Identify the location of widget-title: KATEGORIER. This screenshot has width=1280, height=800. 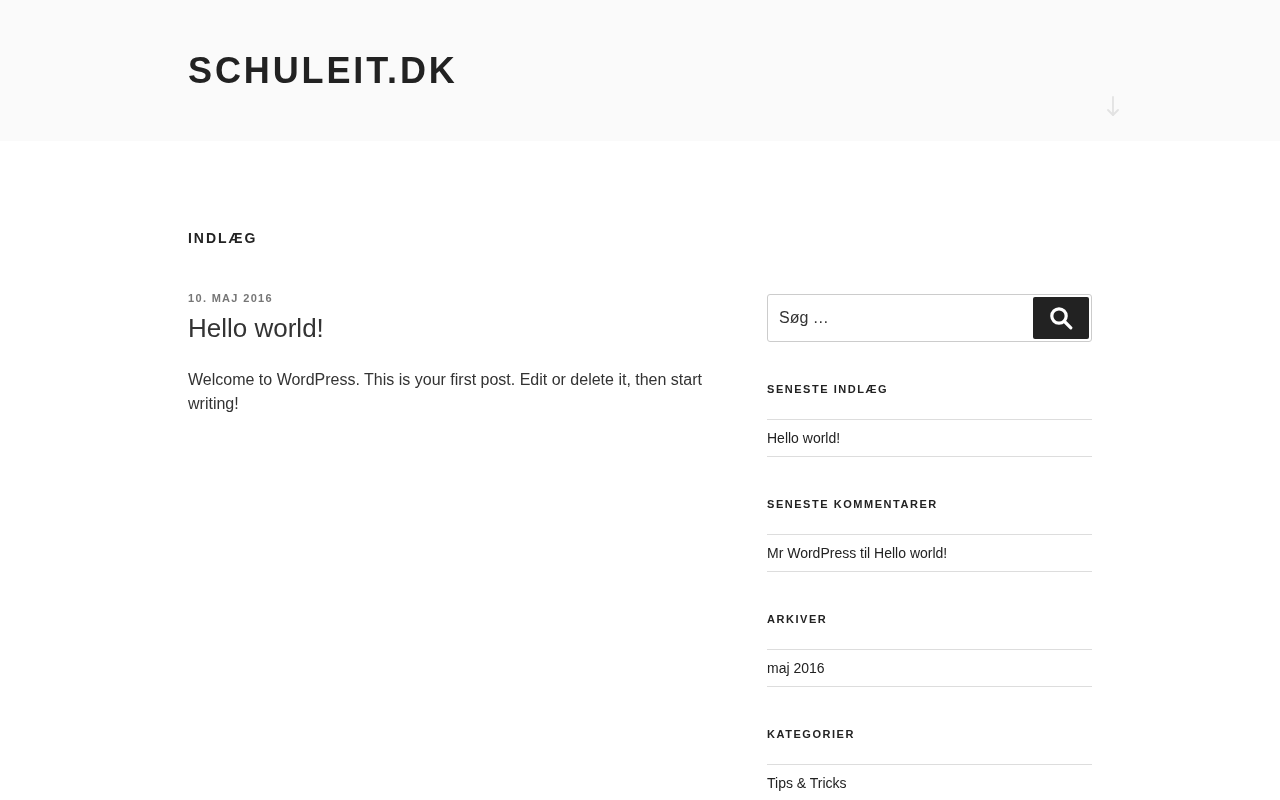
(811, 734).